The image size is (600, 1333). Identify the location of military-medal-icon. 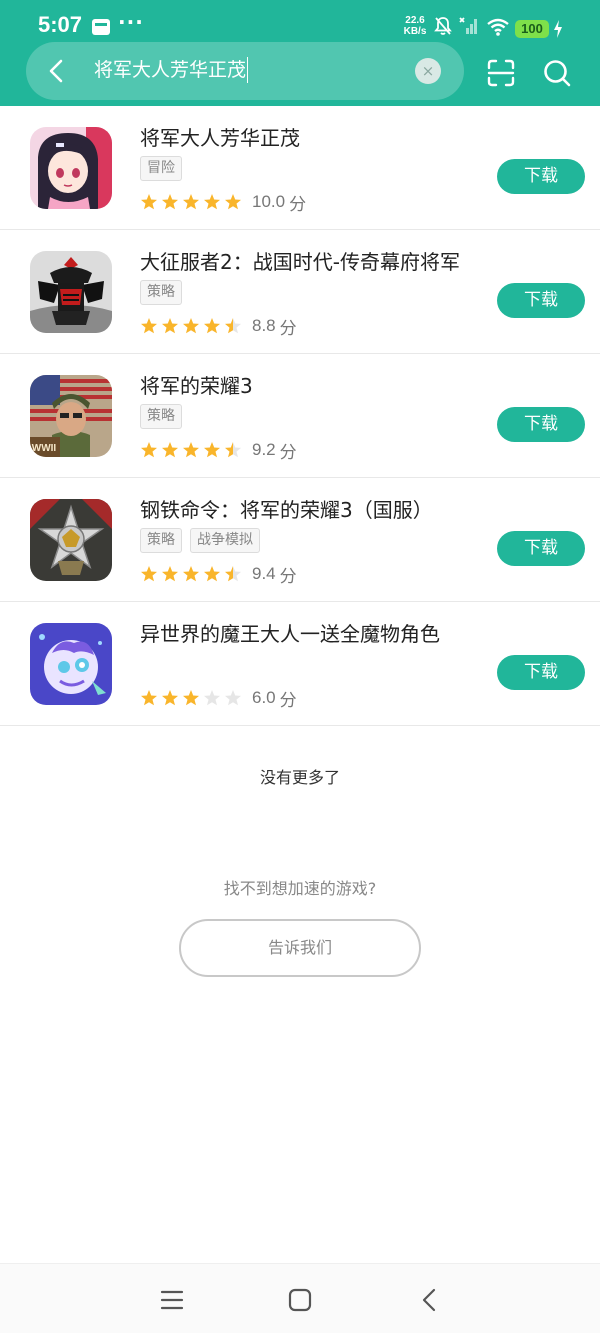
(71, 540).